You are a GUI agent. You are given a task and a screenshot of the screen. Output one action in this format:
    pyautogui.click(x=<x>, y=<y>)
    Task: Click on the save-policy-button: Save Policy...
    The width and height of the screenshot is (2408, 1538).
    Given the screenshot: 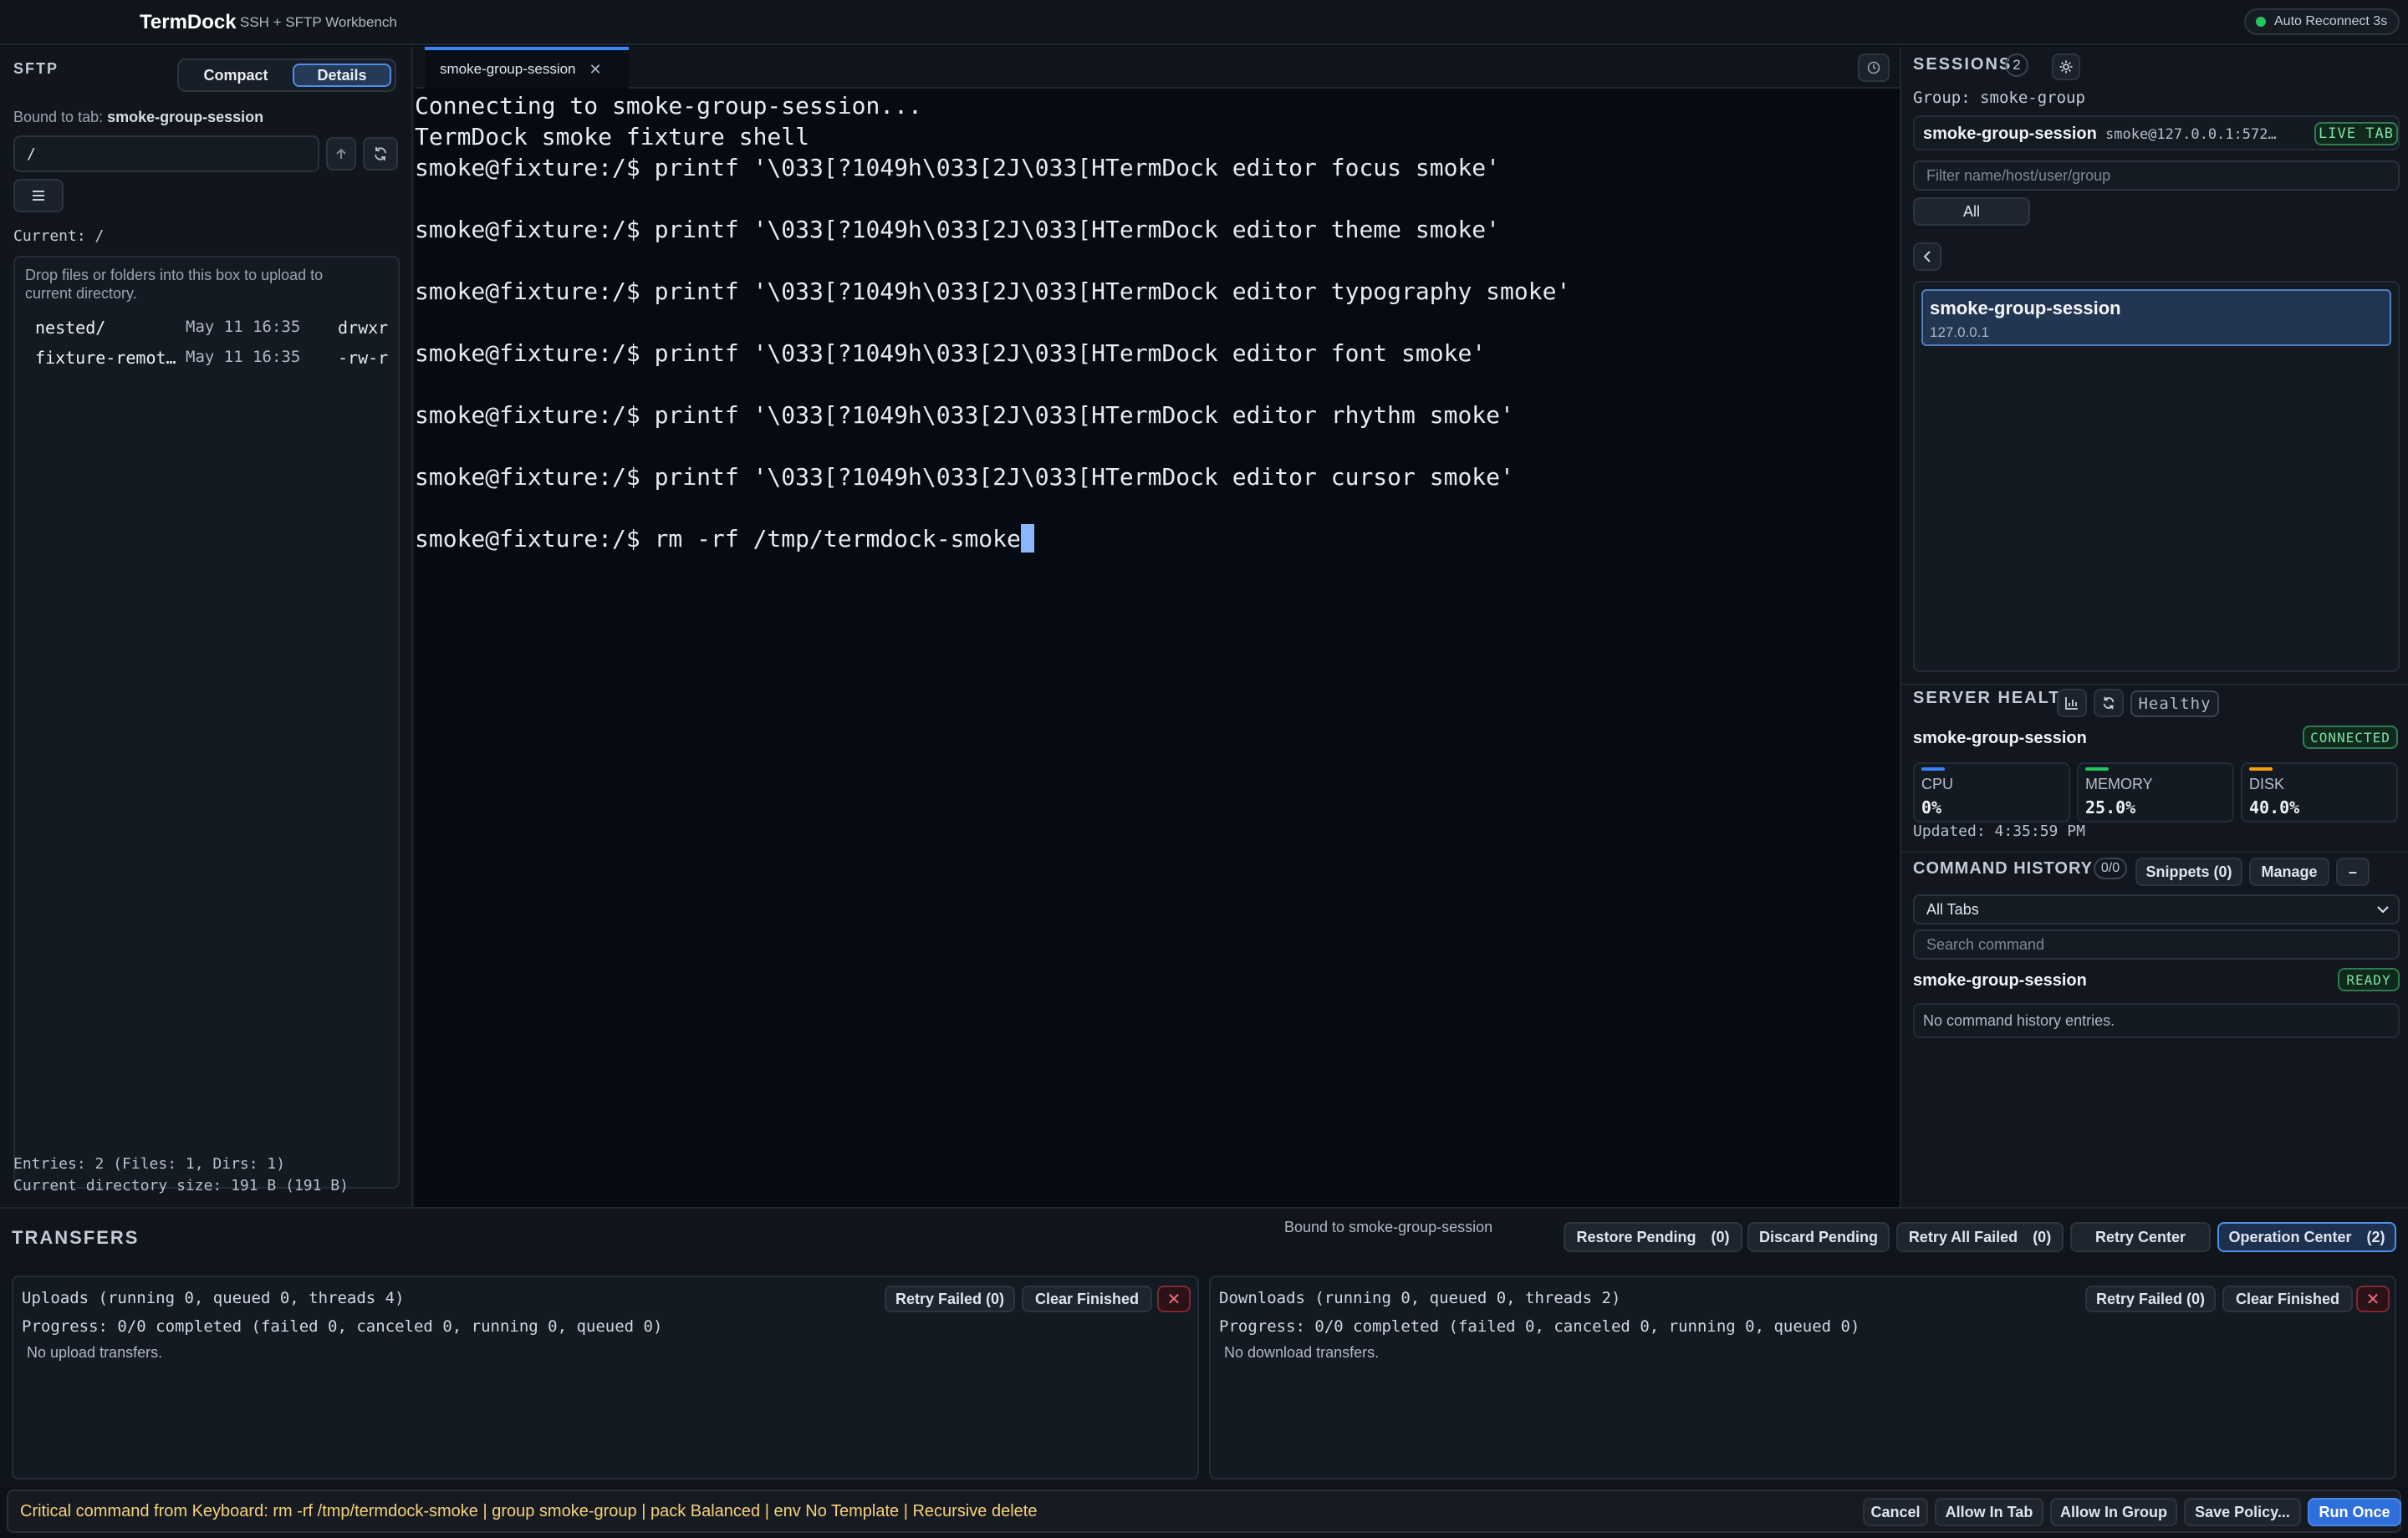 What is the action you would take?
    pyautogui.click(x=2242, y=1512)
    